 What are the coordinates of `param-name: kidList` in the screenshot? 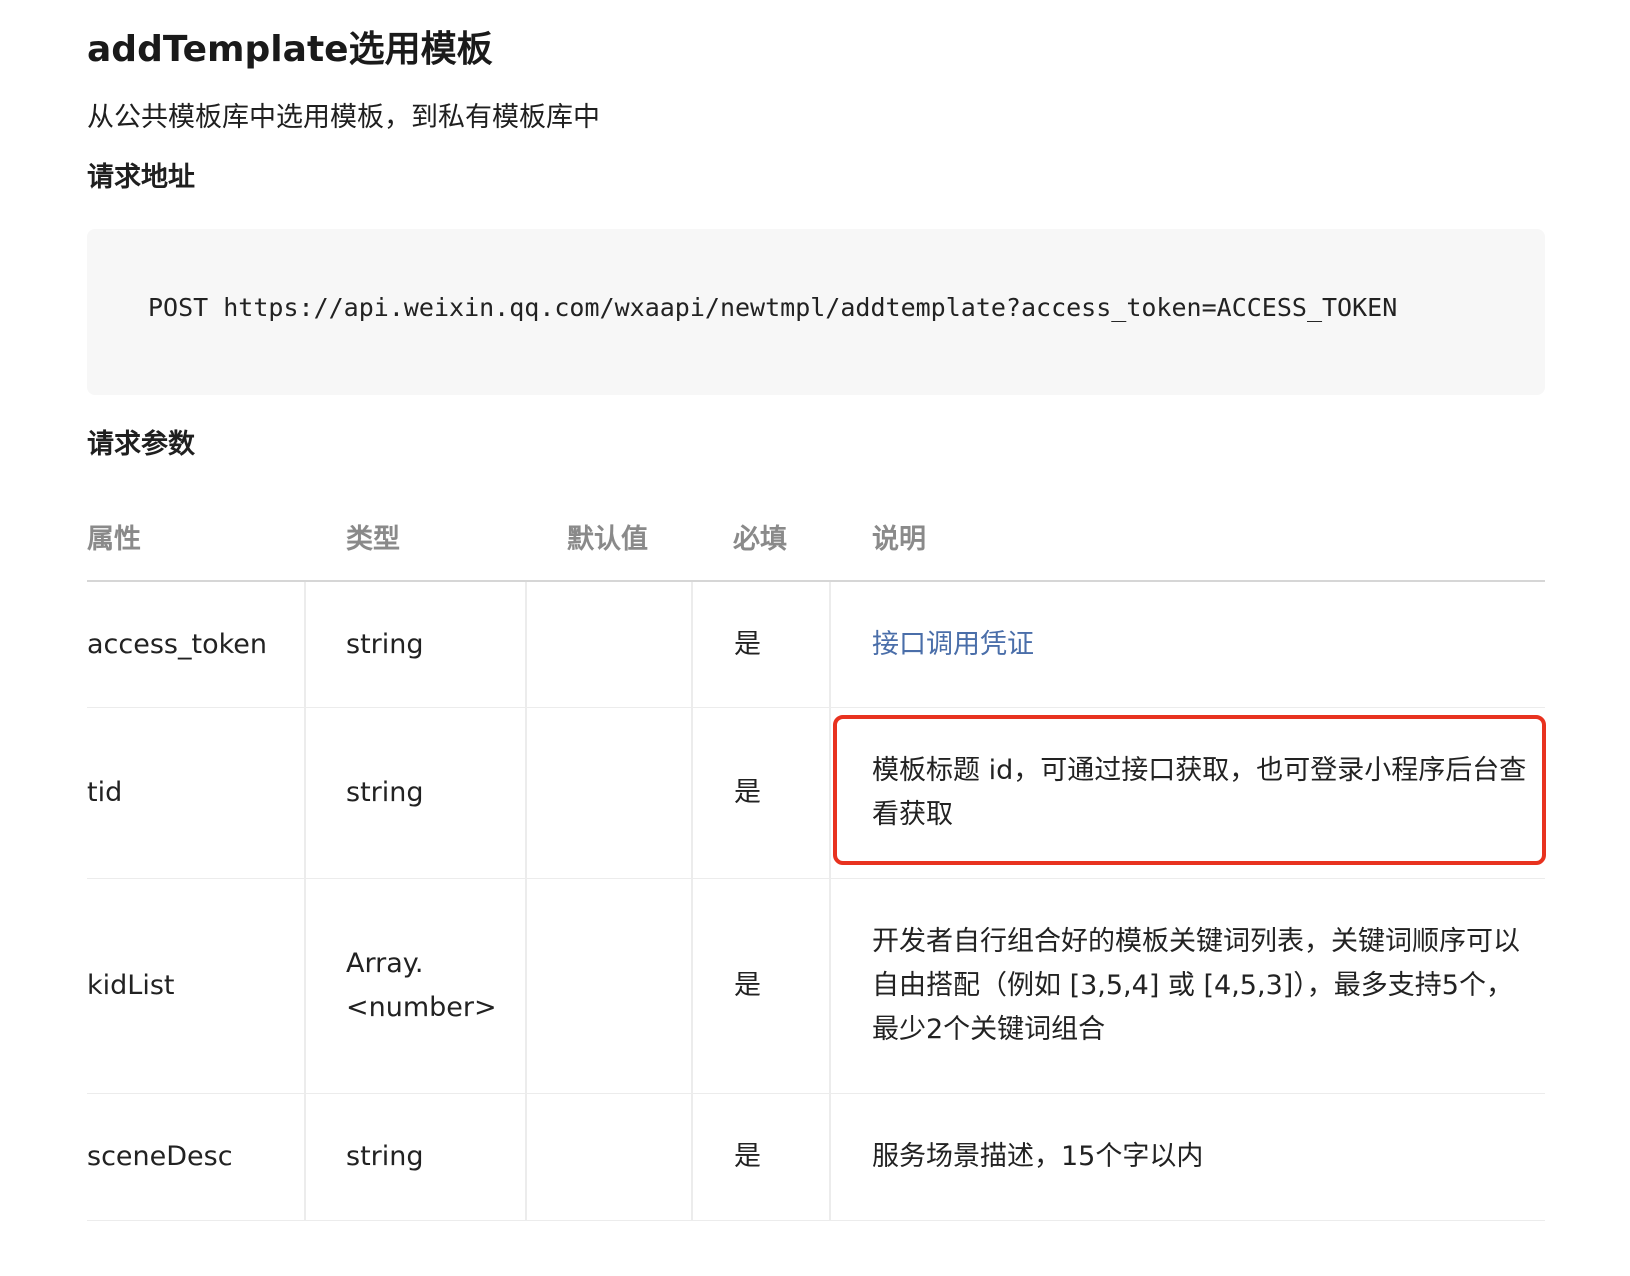 It's located at (131, 985).